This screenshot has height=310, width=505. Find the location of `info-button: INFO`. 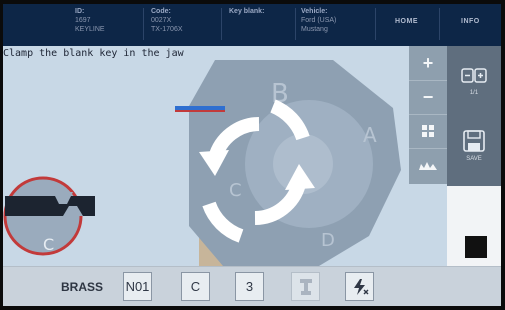

info-button: INFO is located at coordinates (470, 21).